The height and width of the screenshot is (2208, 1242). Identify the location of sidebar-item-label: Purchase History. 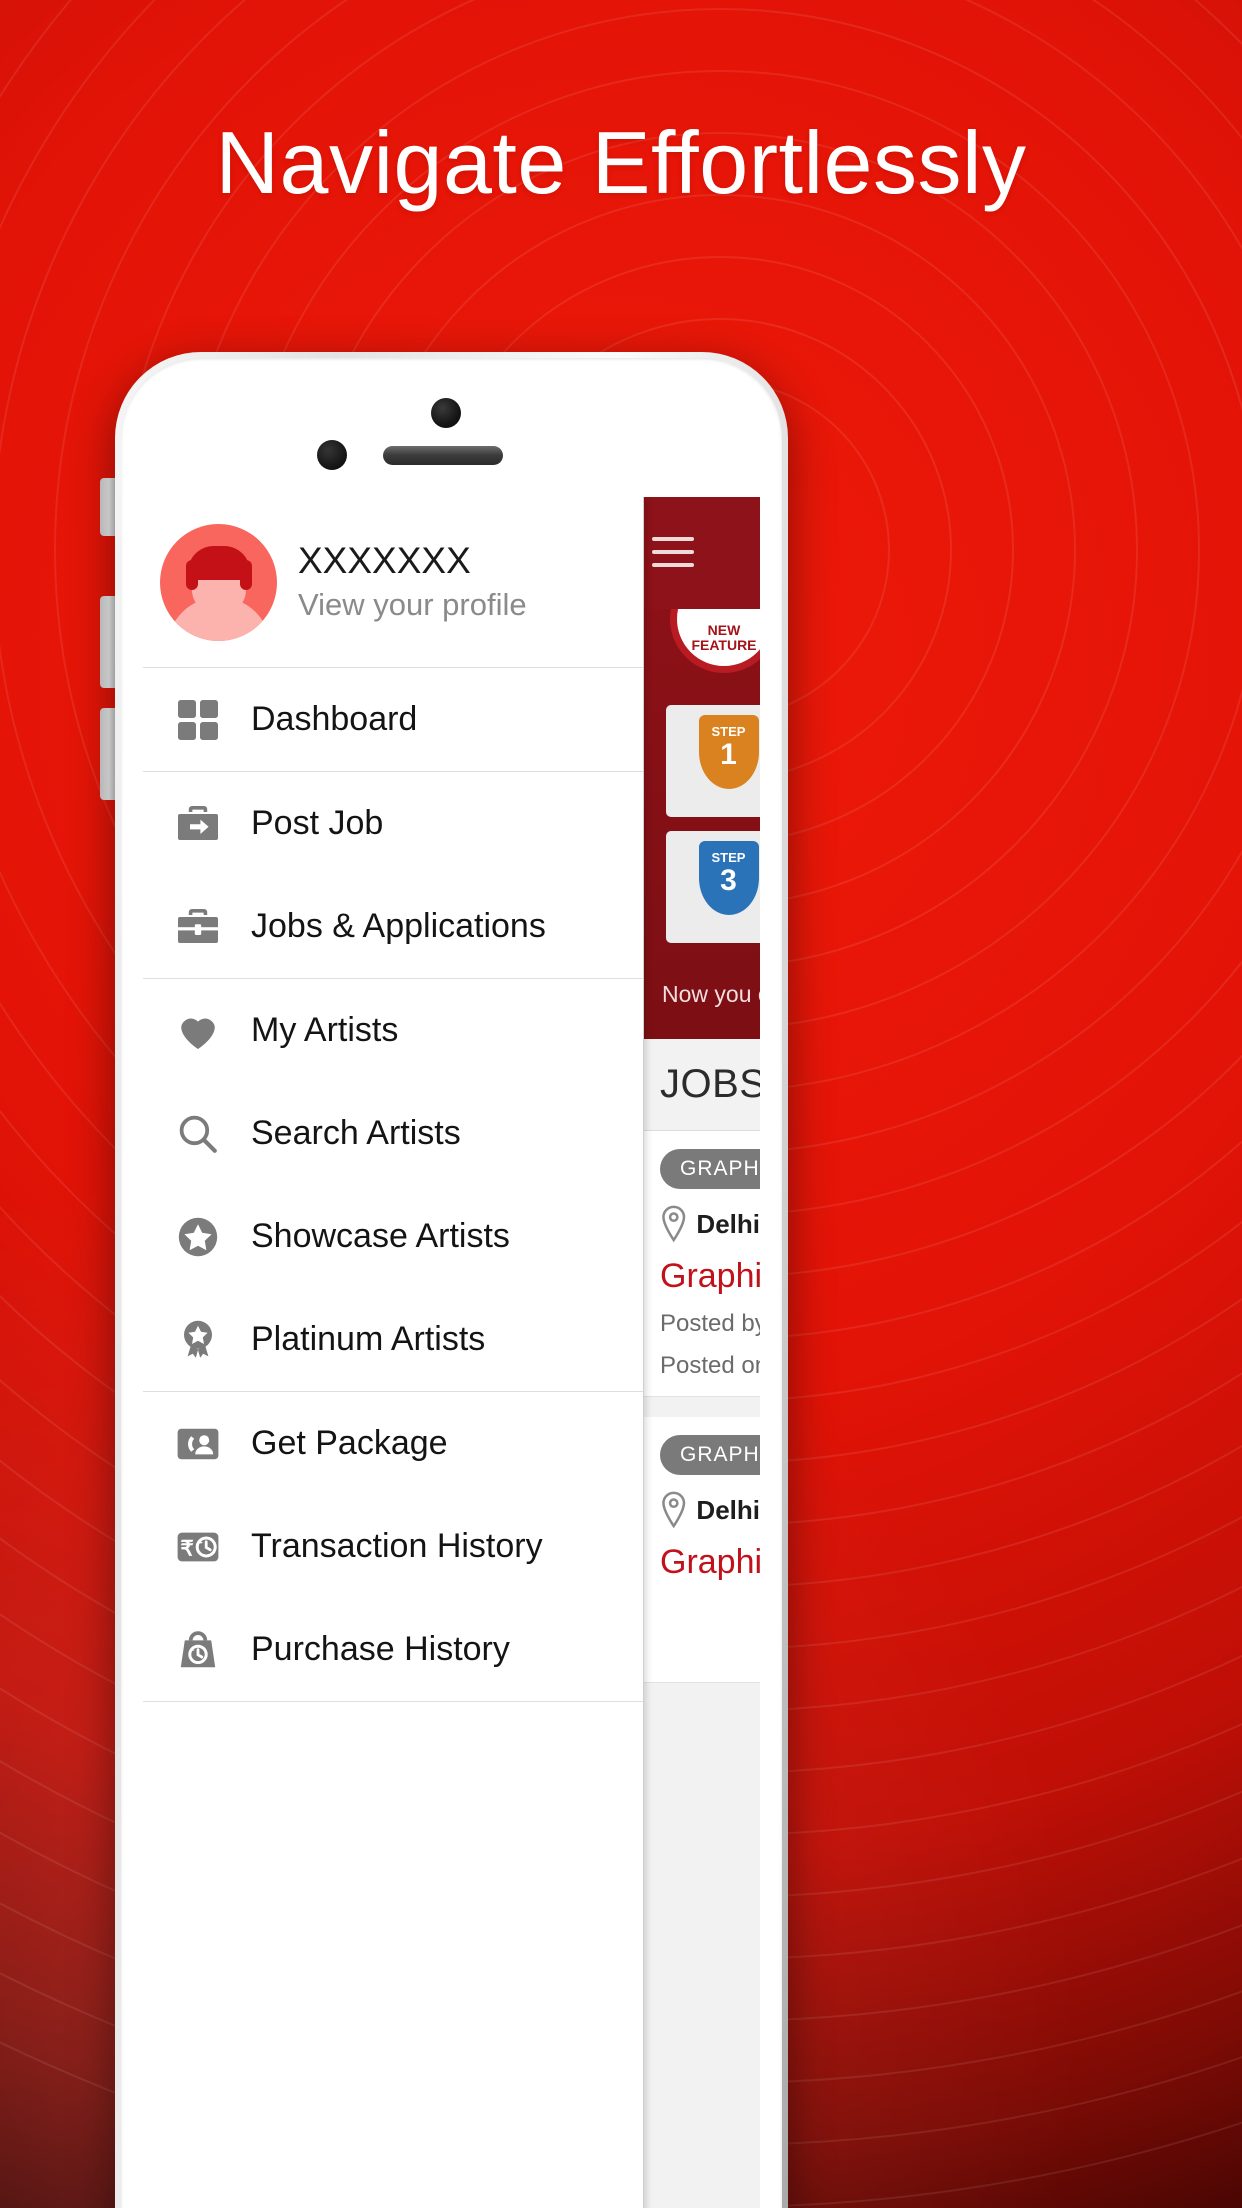
(380, 1649).